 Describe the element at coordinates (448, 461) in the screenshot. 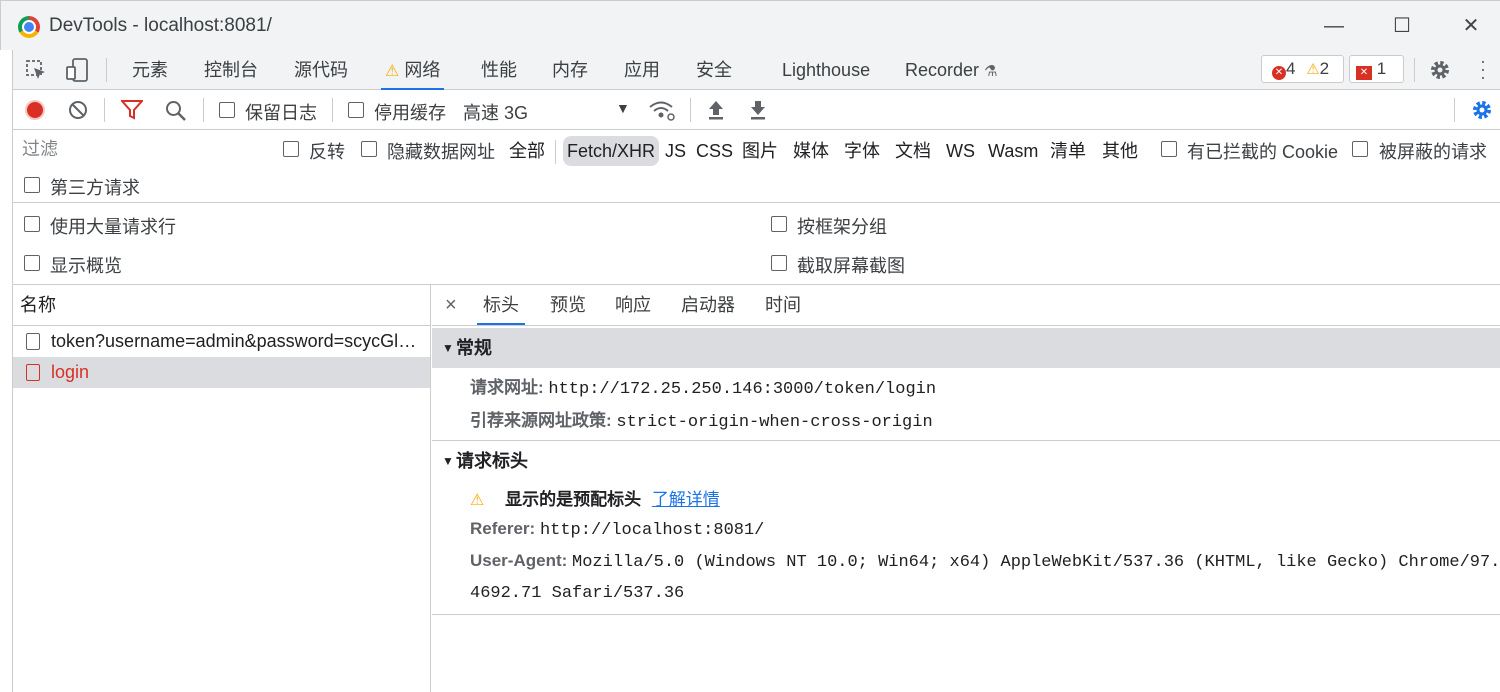

I see `triangle-down-icon: ▼` at that location.